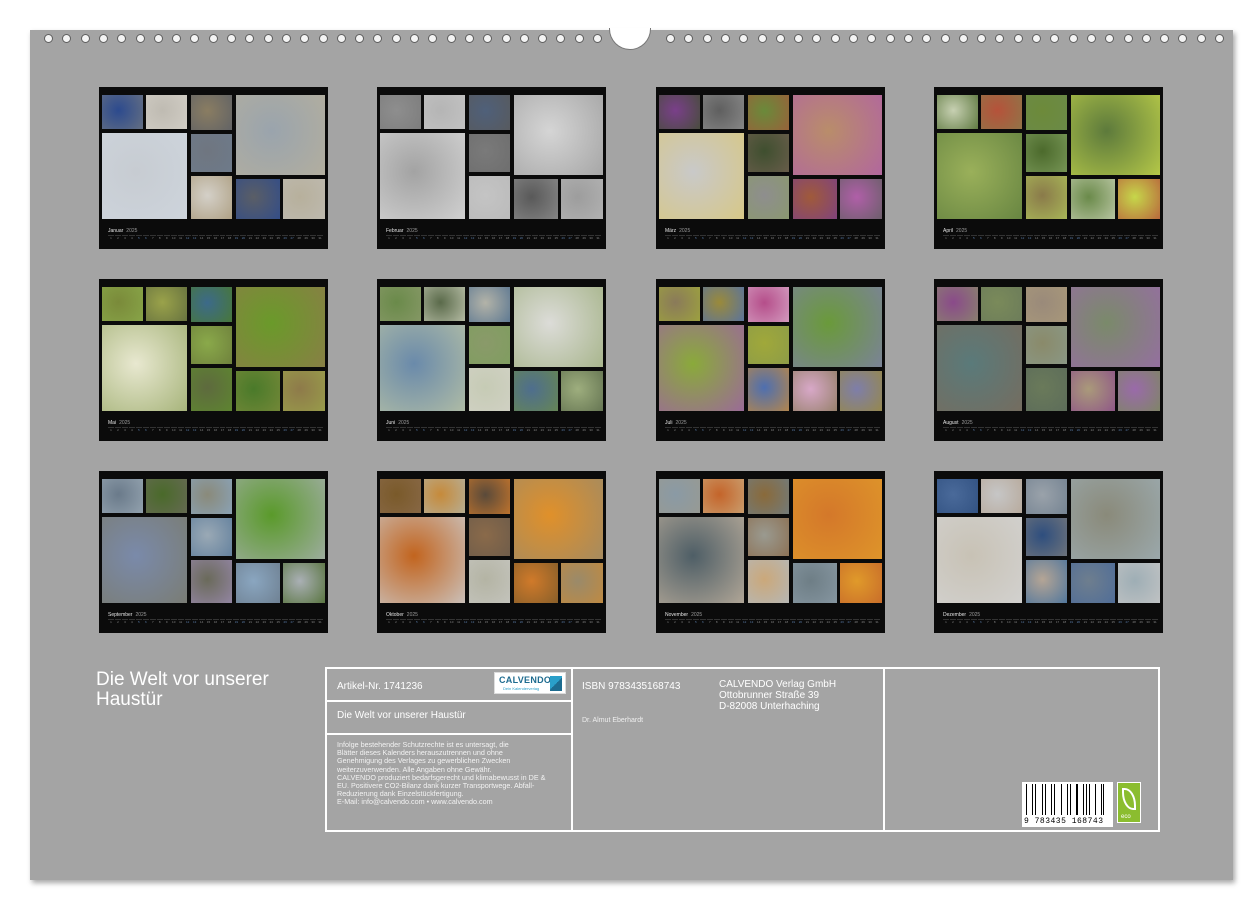  Describe the element at coordinates (987, 430) in the screenshot. I see `day-number: 7` at that location.